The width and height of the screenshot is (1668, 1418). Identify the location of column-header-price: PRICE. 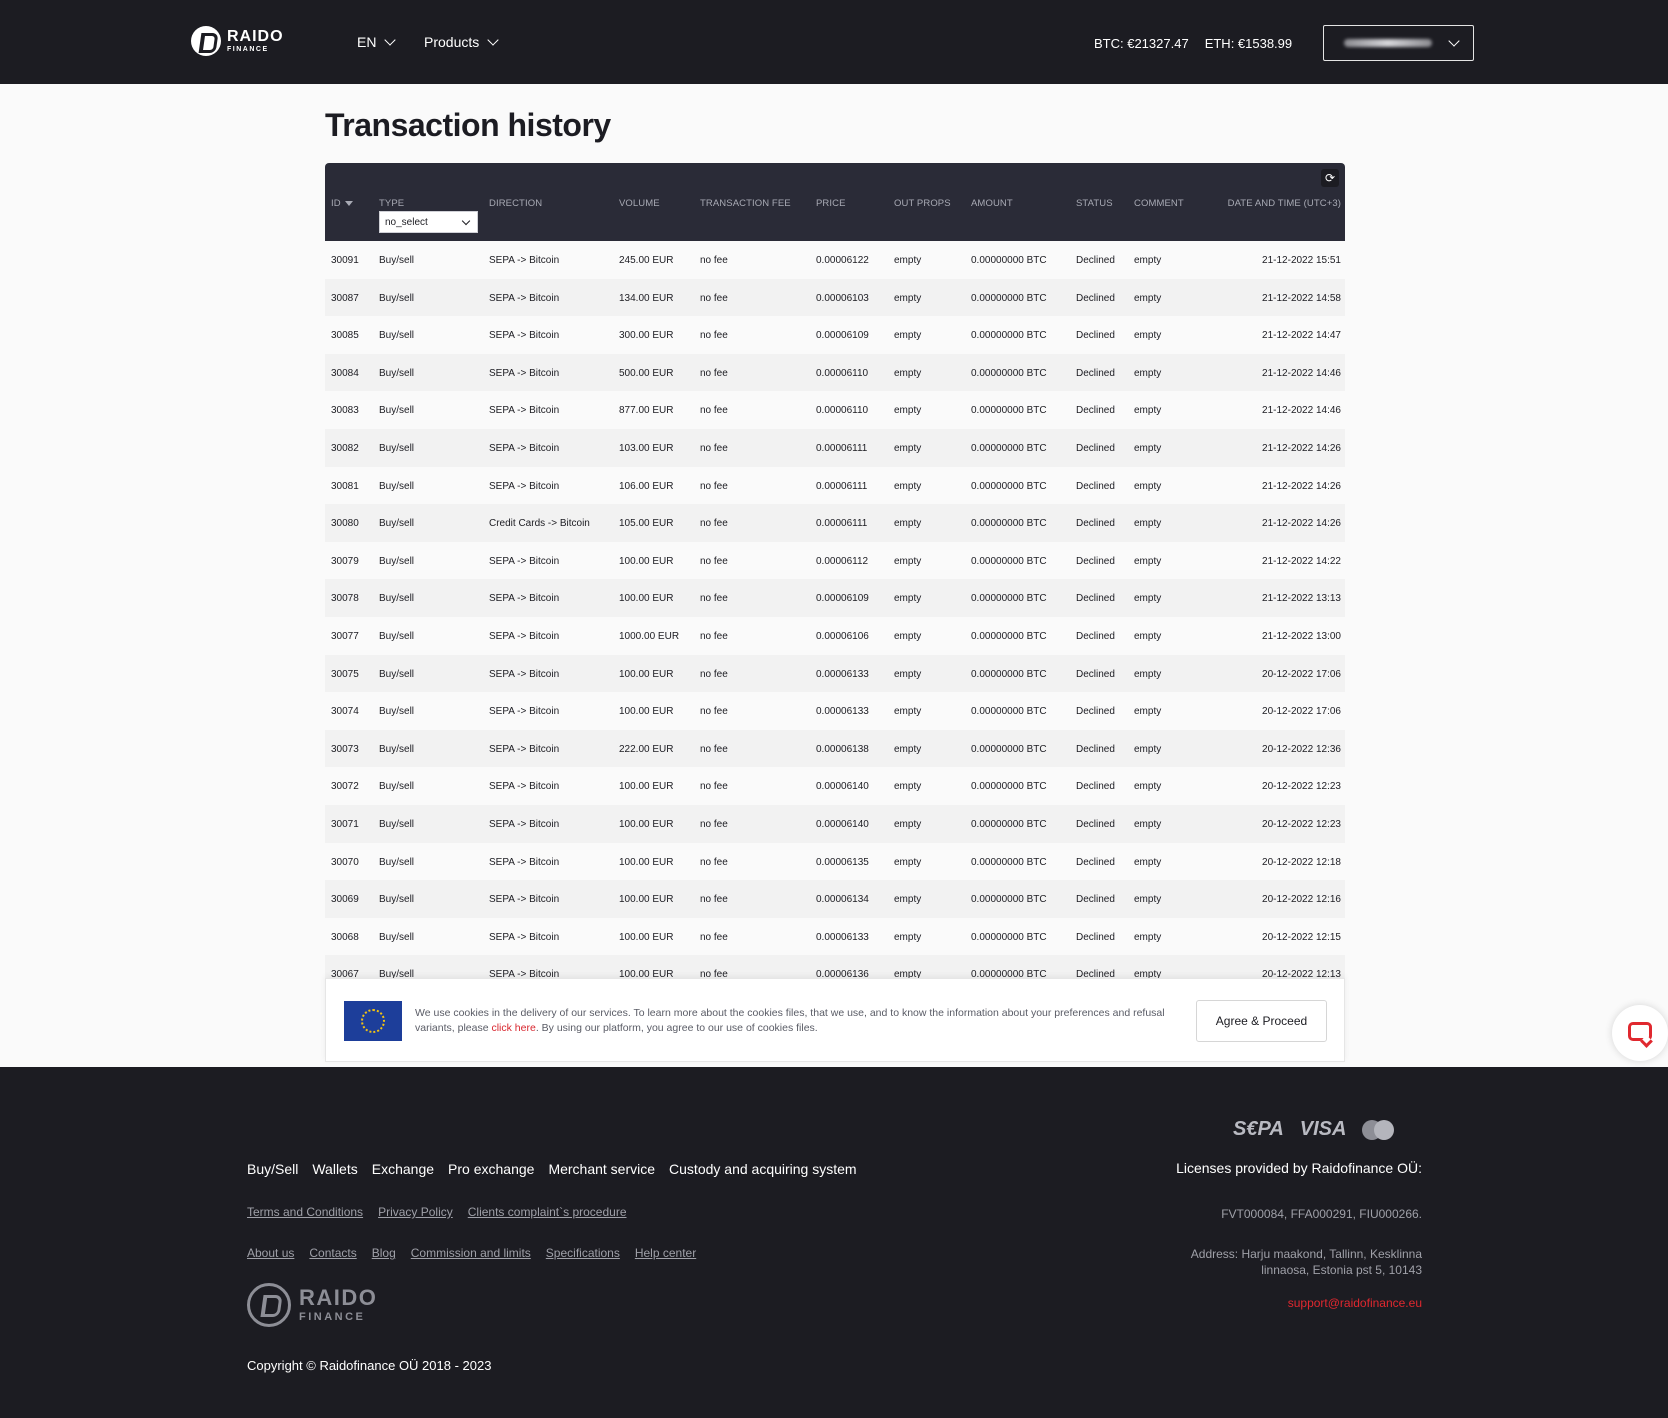
(831, 203).